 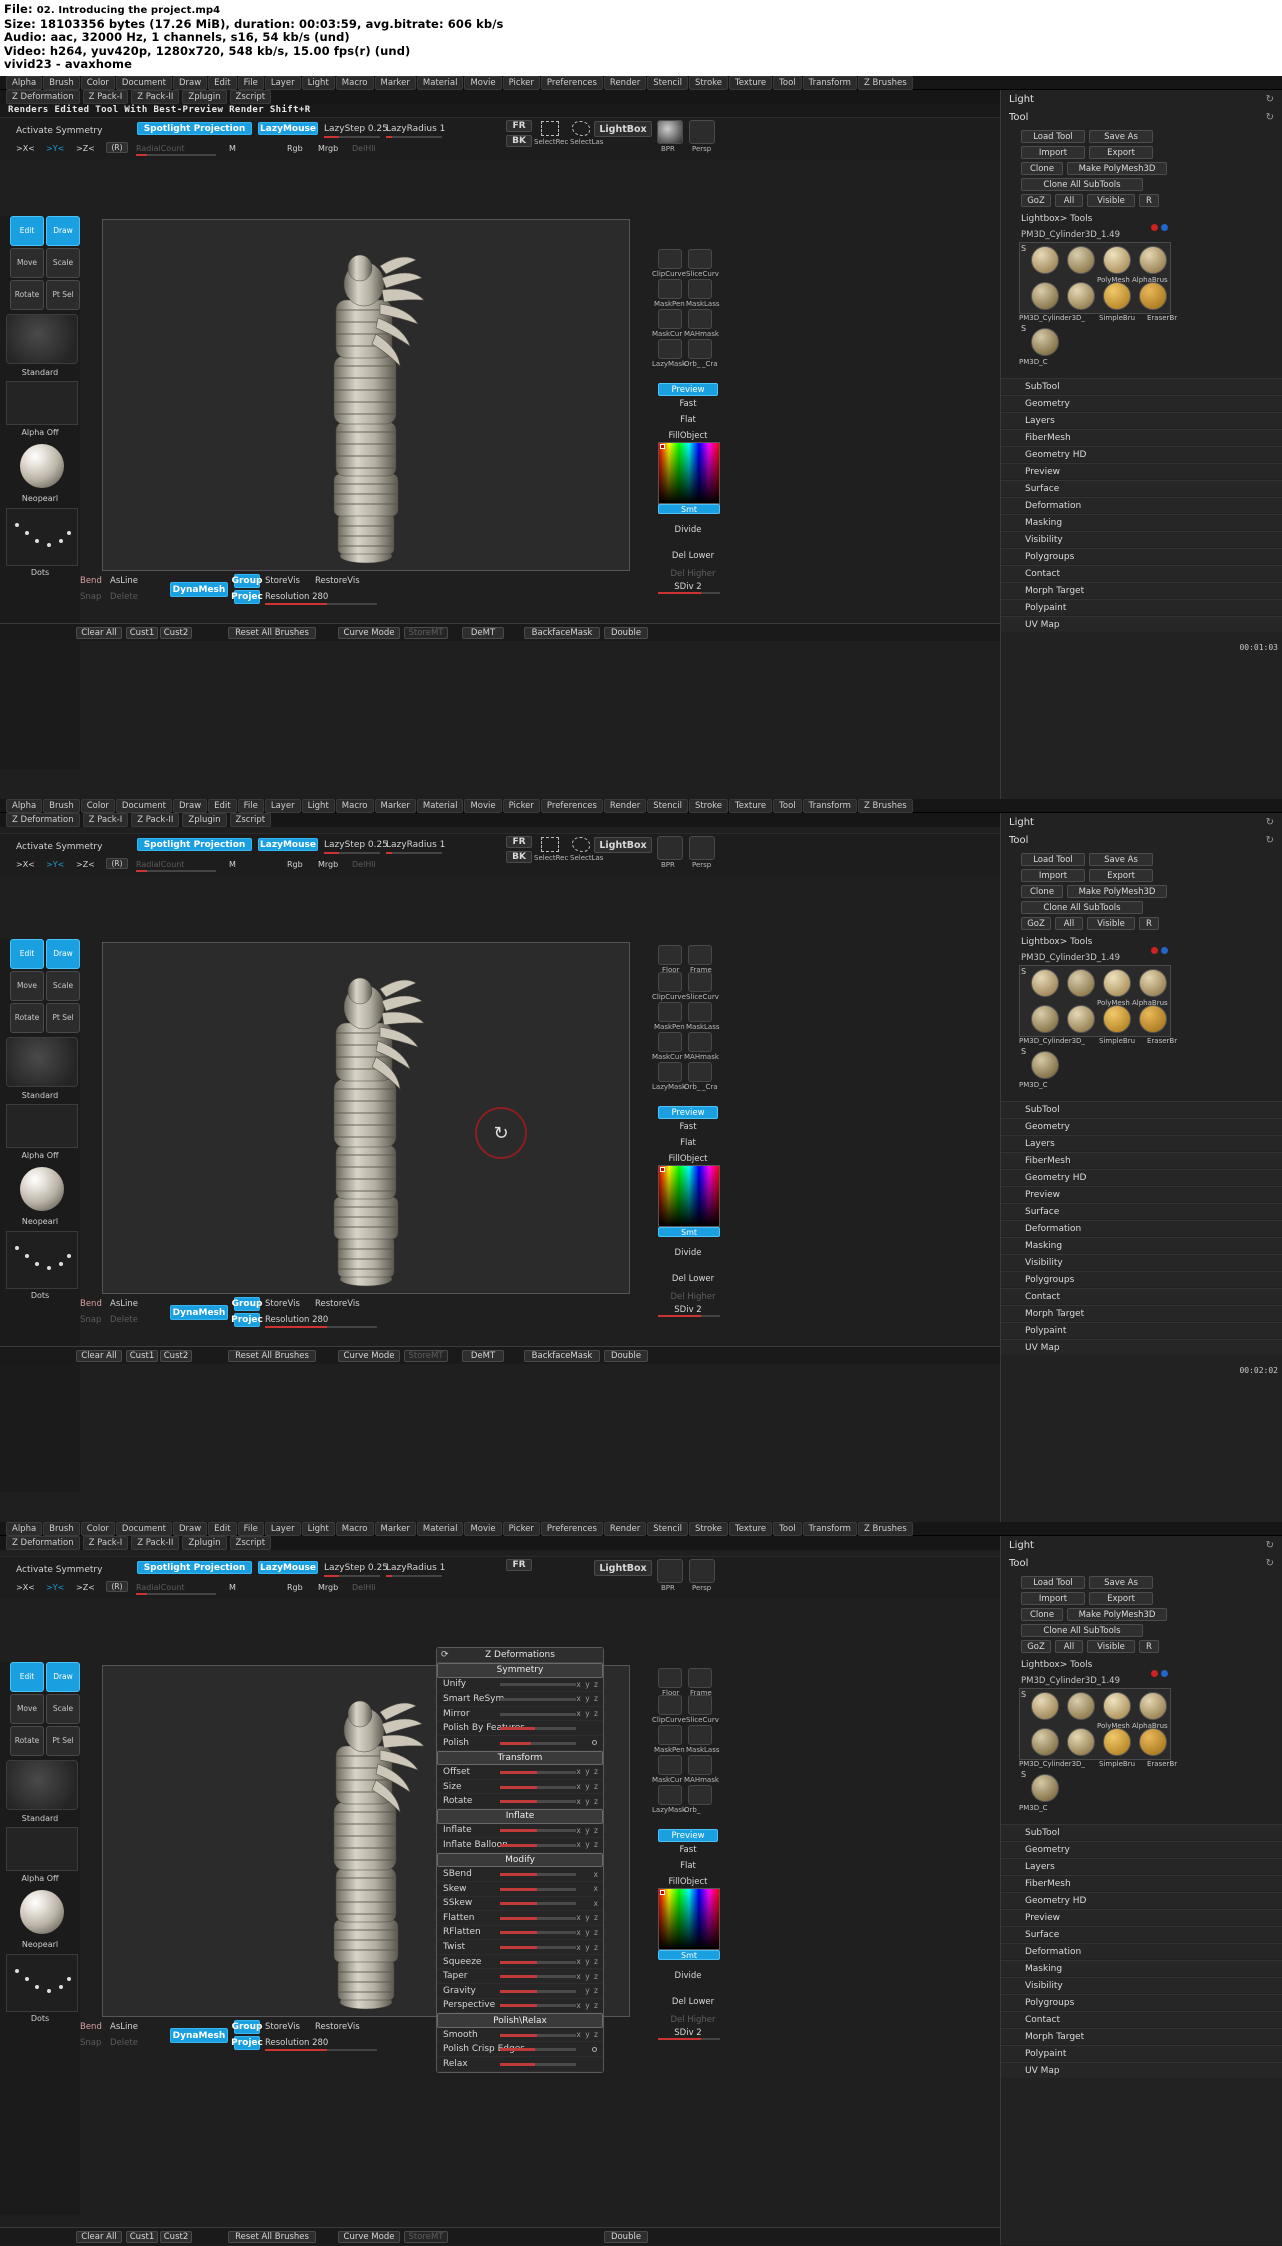 What do you see at coordinates (501, 1133) in the screenshot?
I see `rotate-gizmo: ↻` at bounding box center [501, 1133].